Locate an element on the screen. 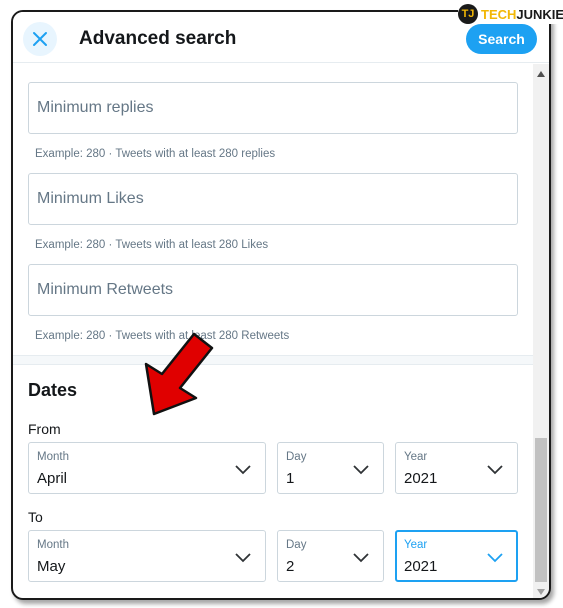 Image resolution: width=563 pixels, height=608 pixels. from-year-value: 2021 is located at coordinates (421, 478).